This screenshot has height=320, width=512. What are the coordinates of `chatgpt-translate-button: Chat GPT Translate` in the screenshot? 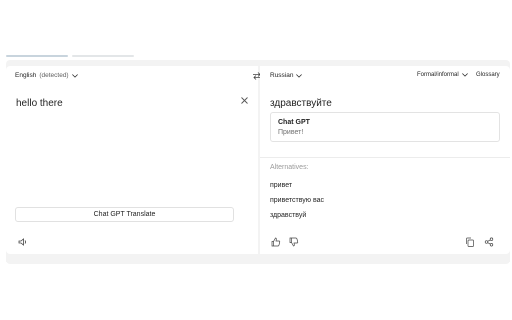 It's located at (124, 214).